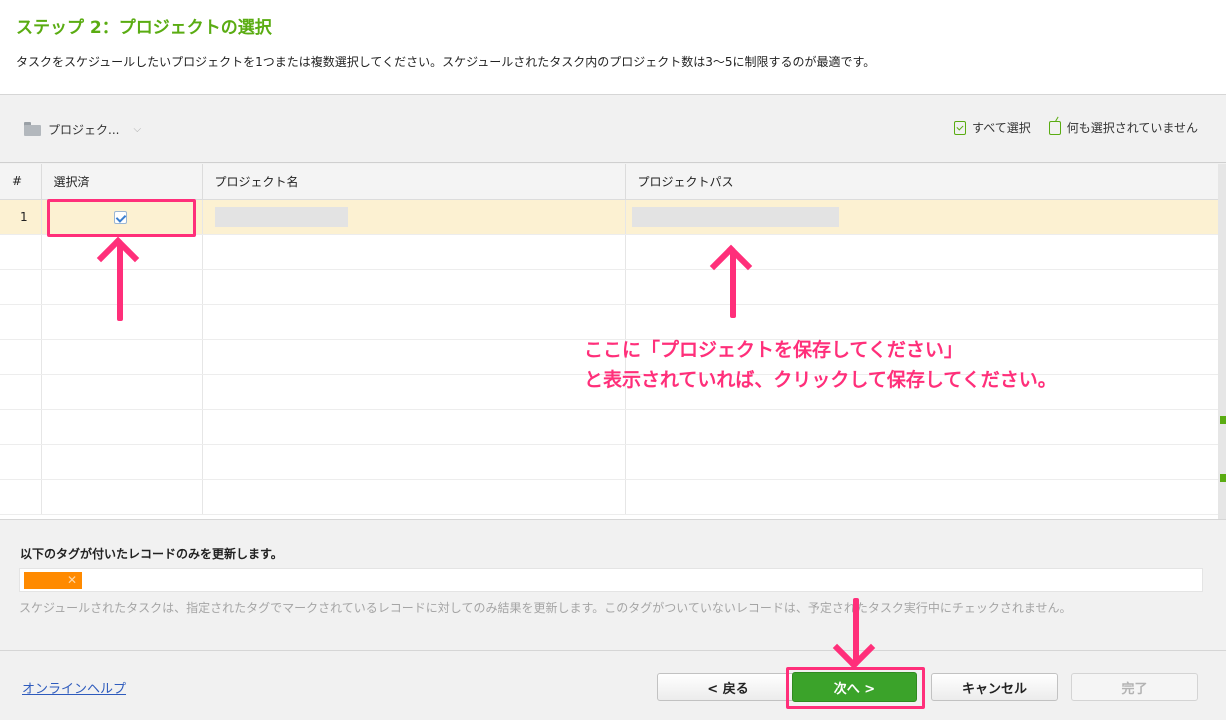 The height and width of the screenshot is (720, 1226). Describe the element at coordinates (735, 216) in the screenshot. I see `redacted-project-path` at that location.